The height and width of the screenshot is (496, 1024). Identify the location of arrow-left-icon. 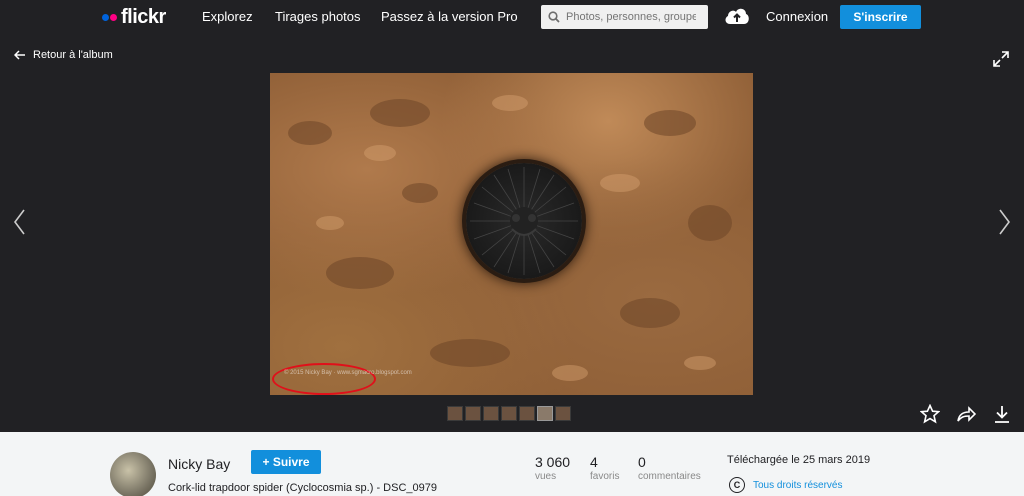
(19, 55).